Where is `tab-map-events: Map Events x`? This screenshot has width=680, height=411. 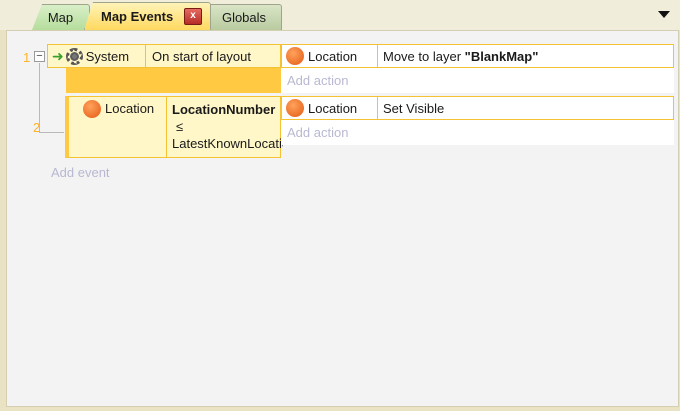 tab-map-events: Map Events x is located at coordinates (147, 16).